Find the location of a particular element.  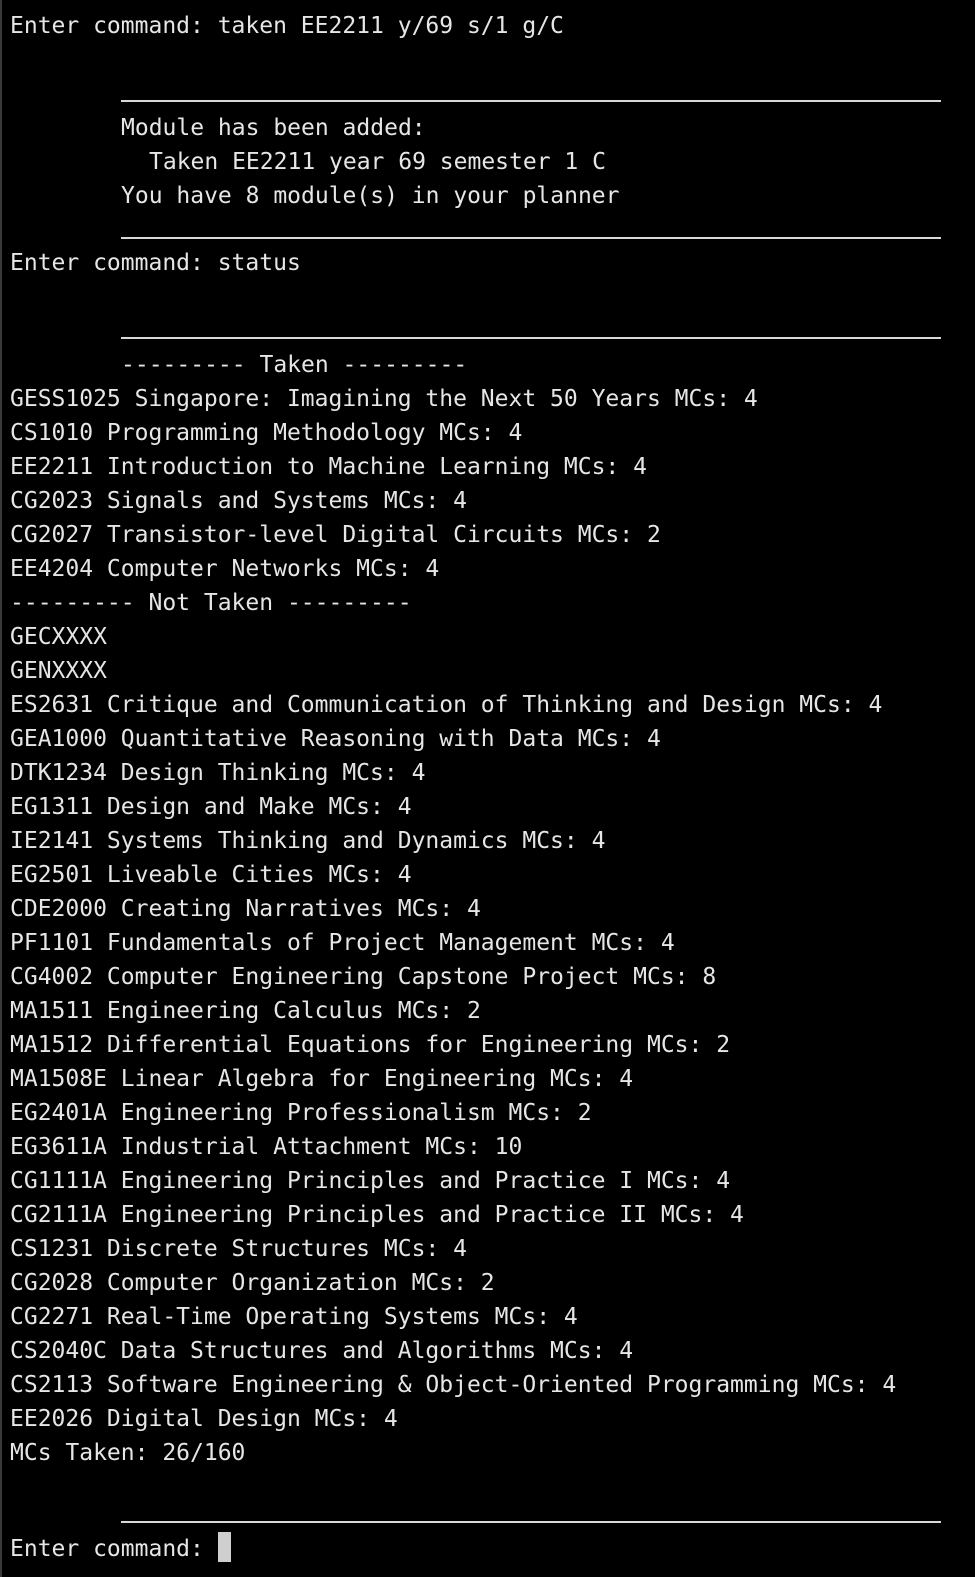

list-item: CG2023 Signals and Systems MCs: 4 is located at coordinates (238, 501).